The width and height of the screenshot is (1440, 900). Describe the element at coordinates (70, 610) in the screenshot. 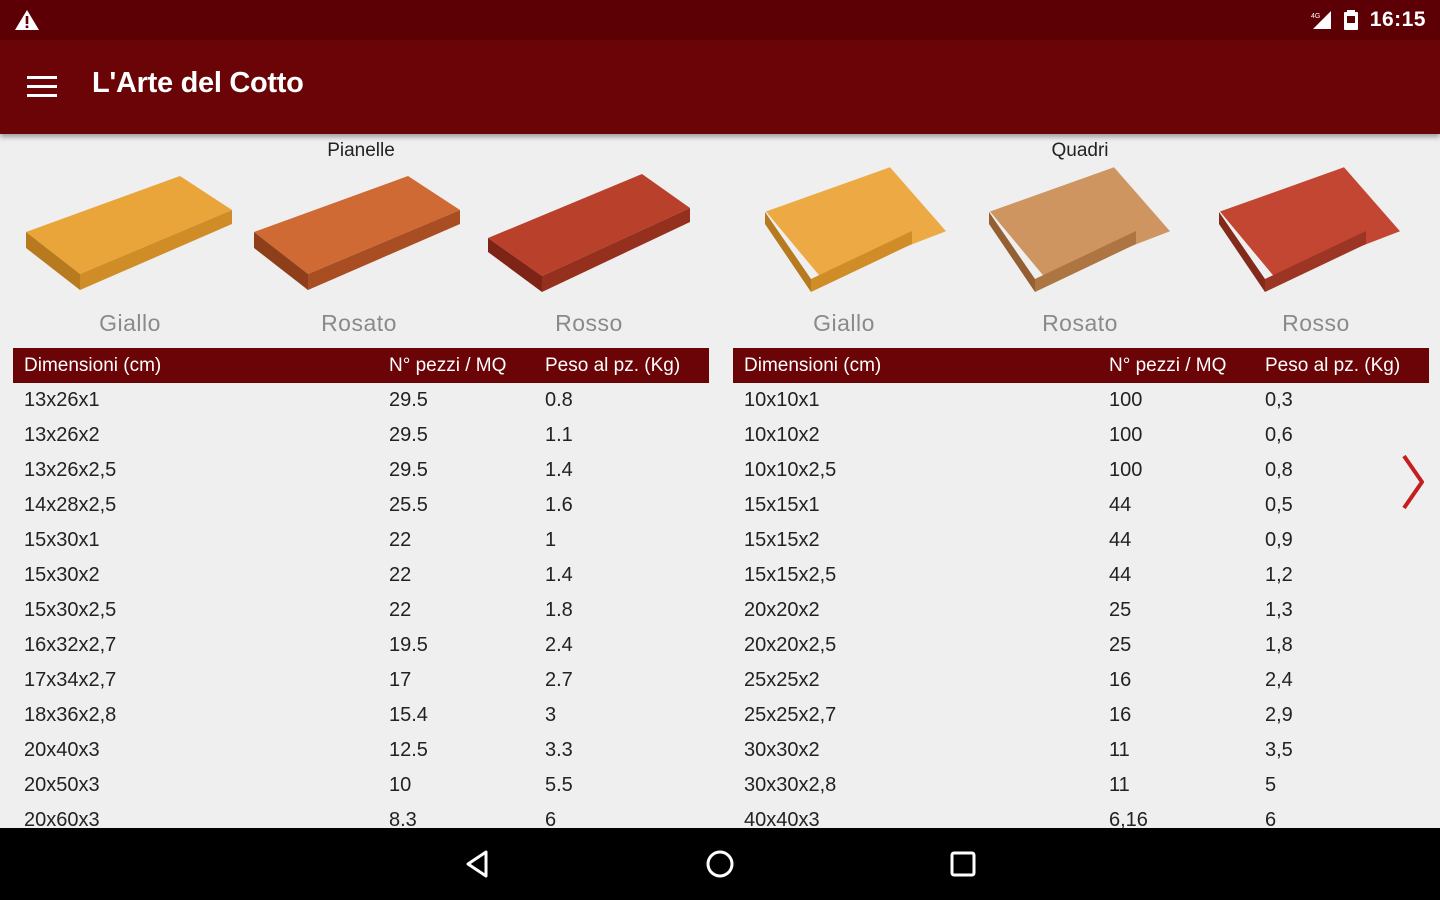

I see `cell-dimensions: 15x30x2,5` at that location.